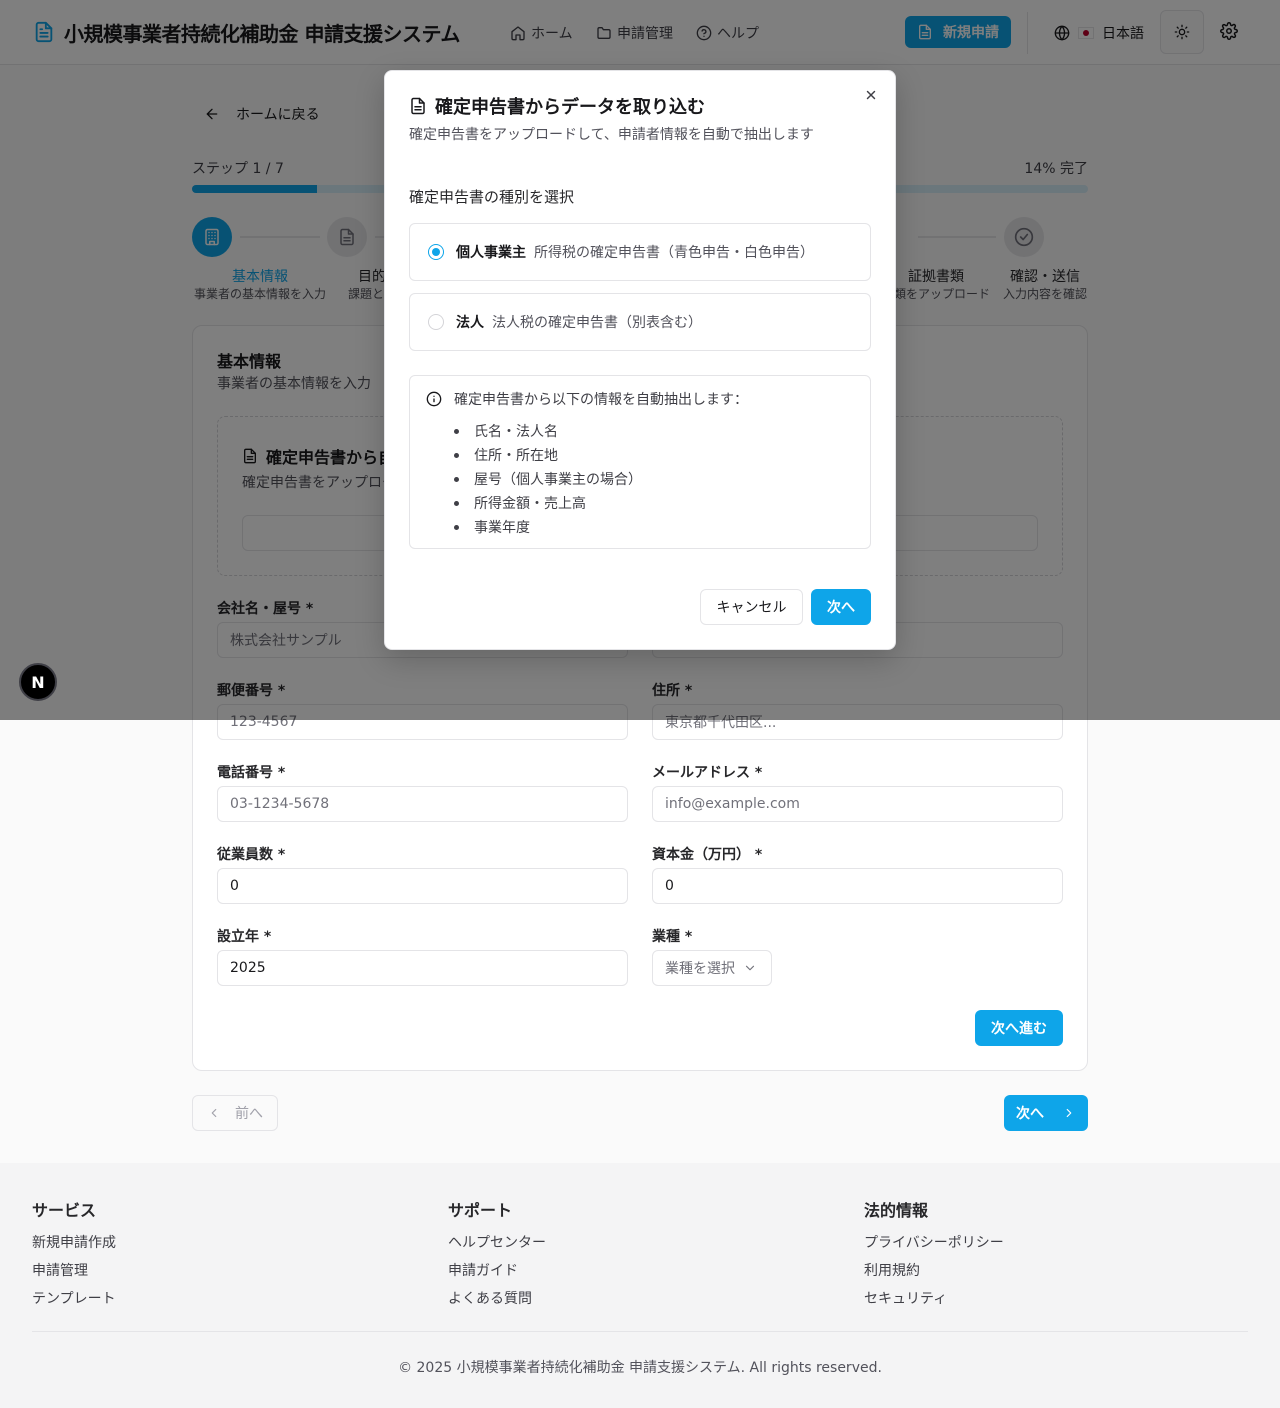 This screenshot has height=1408, width=1280. I want to click on footer-service-title: サービス, so click(64, 1210).